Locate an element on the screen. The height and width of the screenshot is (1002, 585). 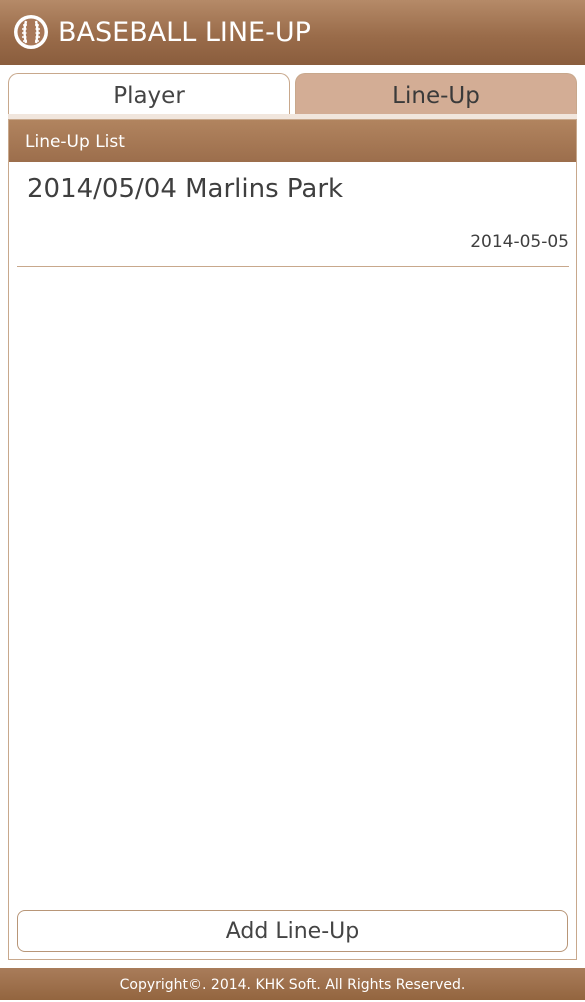
line-up-date: 2014-05-05 is located at coordinates (519, 242).